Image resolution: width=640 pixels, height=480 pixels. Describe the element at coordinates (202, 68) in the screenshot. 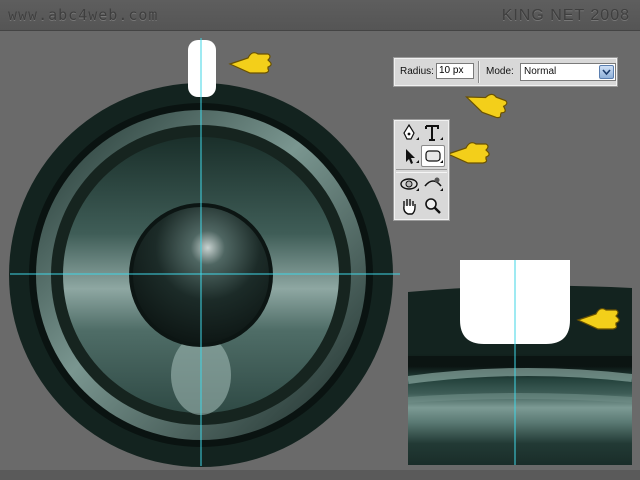

I see `rounded-rectangle-shape` at that location.